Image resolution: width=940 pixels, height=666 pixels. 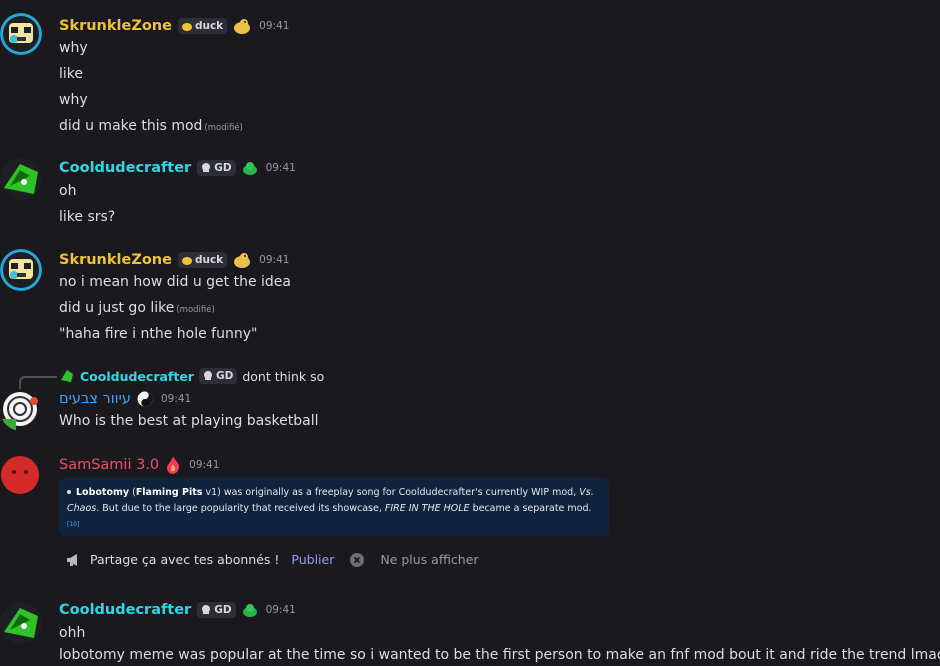 I want to click on yin-yang-icon, so click(x=145, y=399).